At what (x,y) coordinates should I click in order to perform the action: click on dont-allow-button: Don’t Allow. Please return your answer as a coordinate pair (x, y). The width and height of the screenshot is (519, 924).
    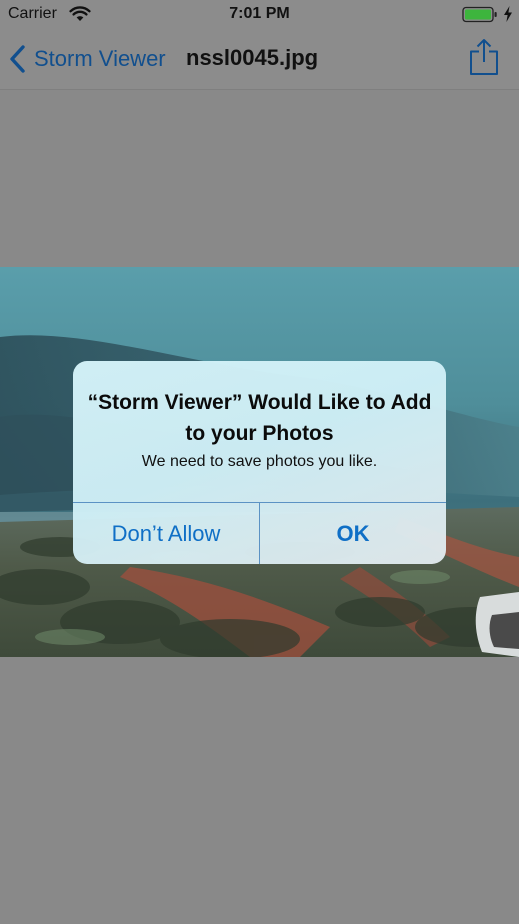
    Looking at the image, I should click on (166, 533).